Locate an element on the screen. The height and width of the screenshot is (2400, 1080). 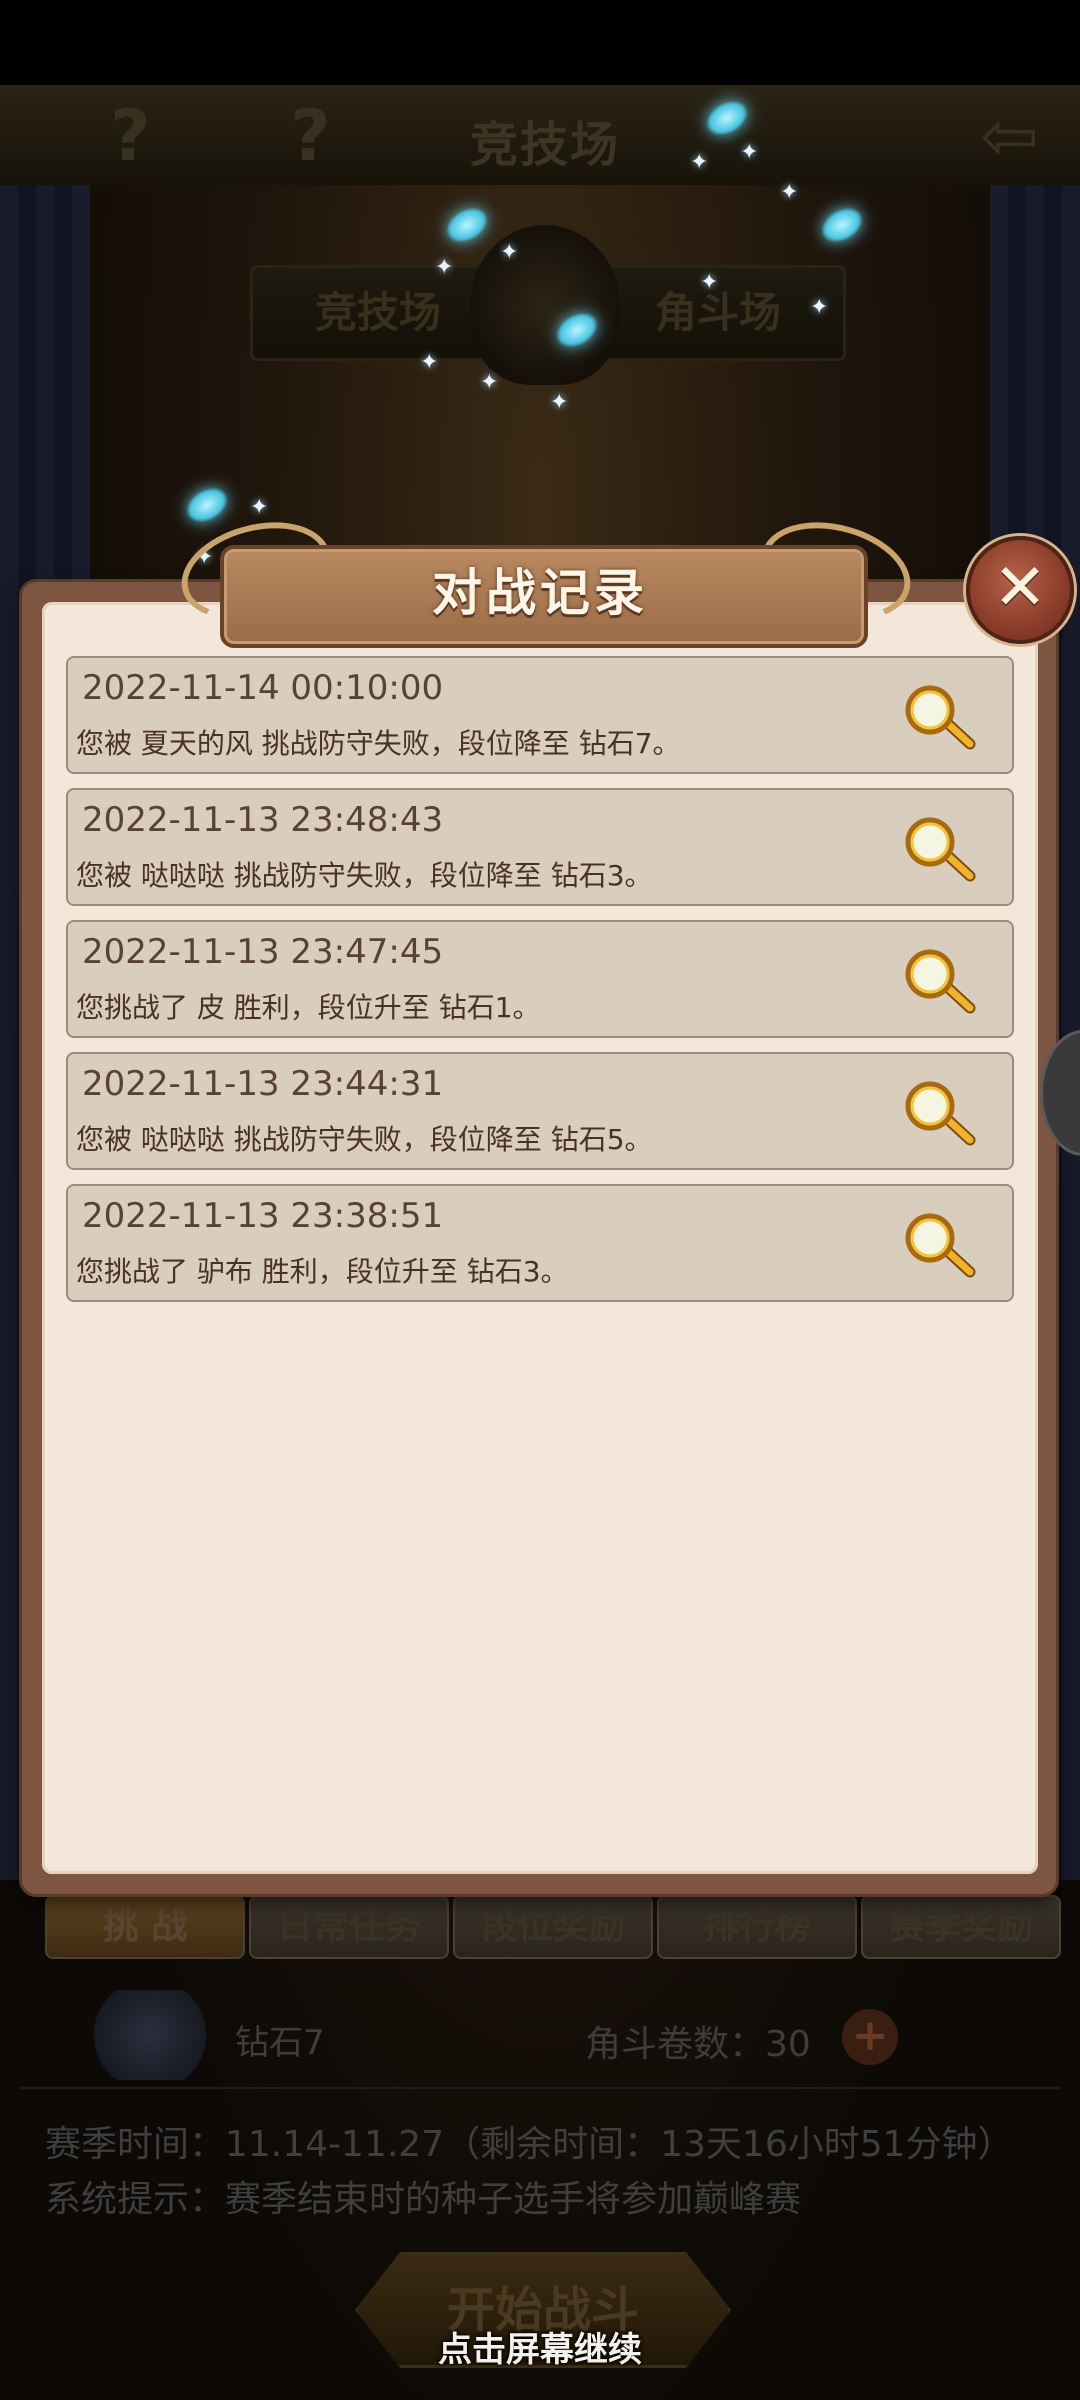
tab-rank-rewards: 段位奖励 is located at coordinates (553, 1927).